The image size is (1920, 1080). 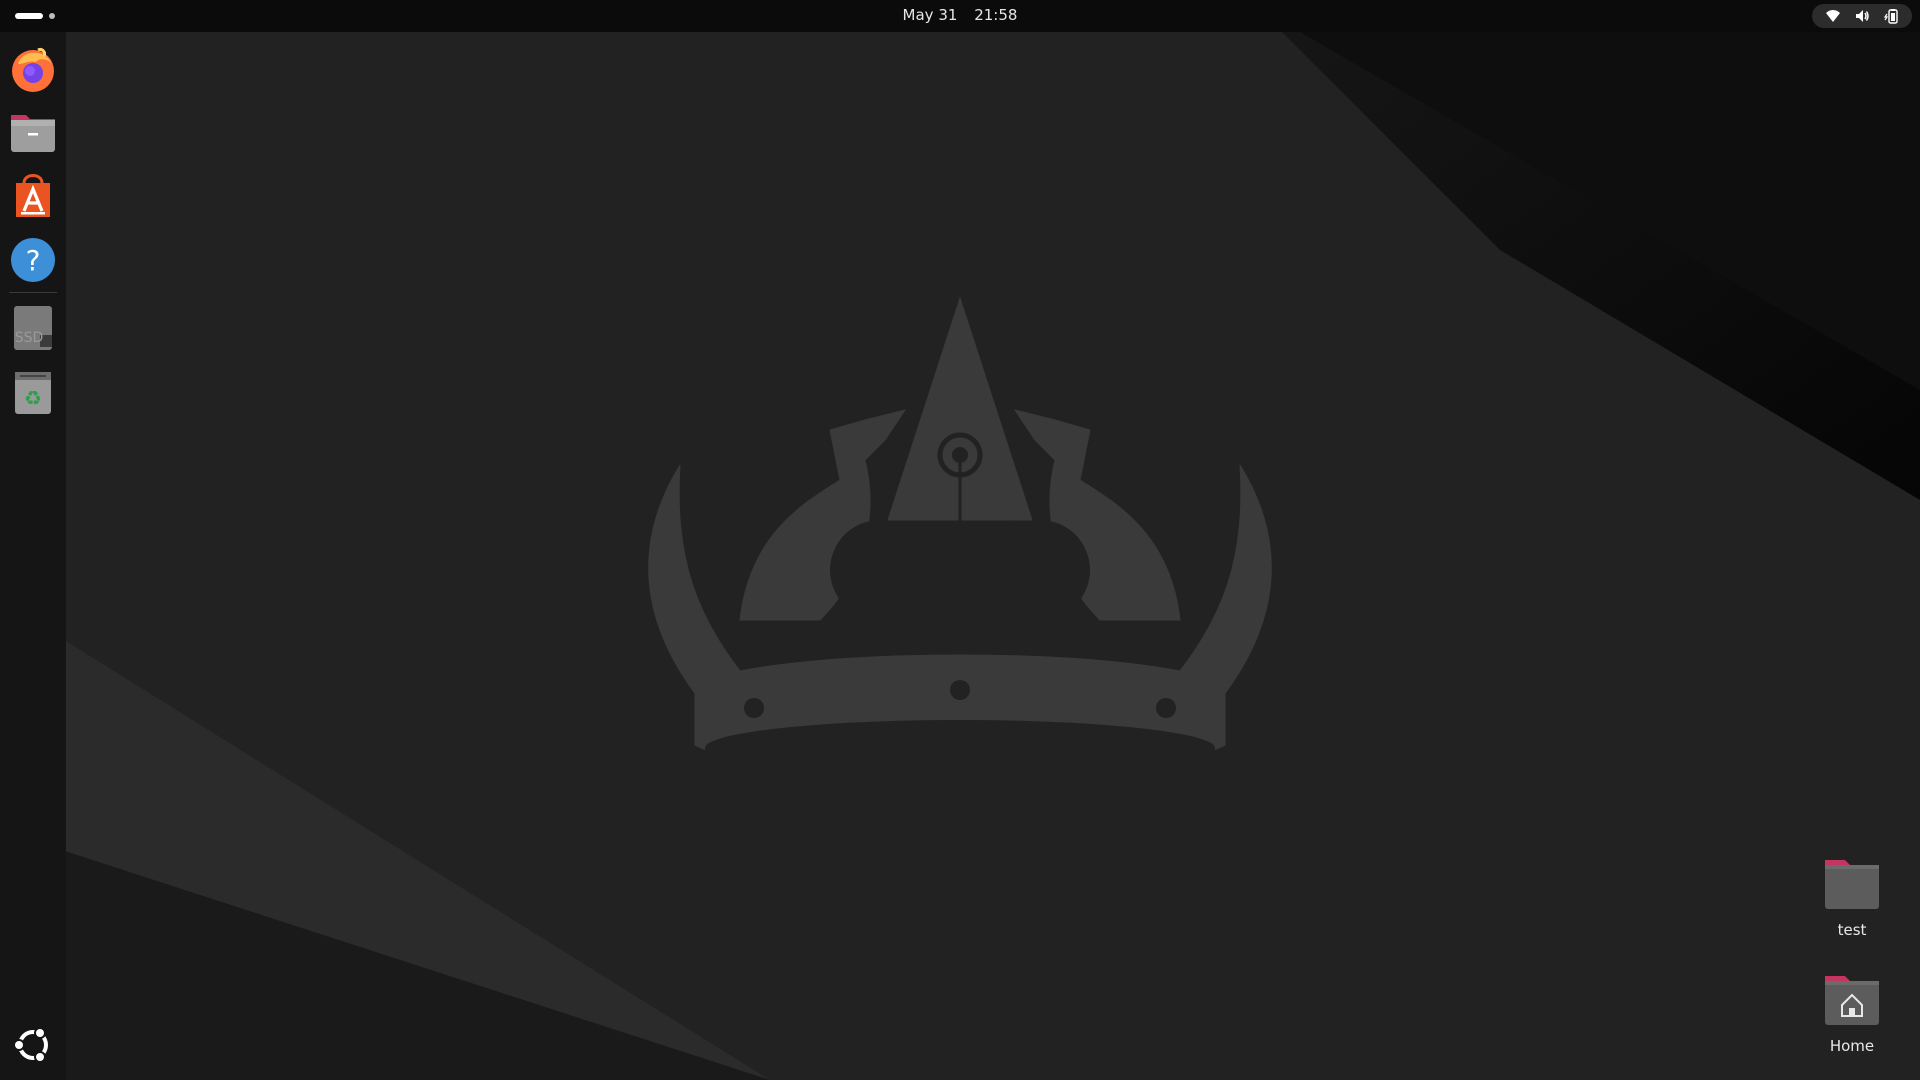 I want to click on clock-date: May 31, so click(x=930, y=15).